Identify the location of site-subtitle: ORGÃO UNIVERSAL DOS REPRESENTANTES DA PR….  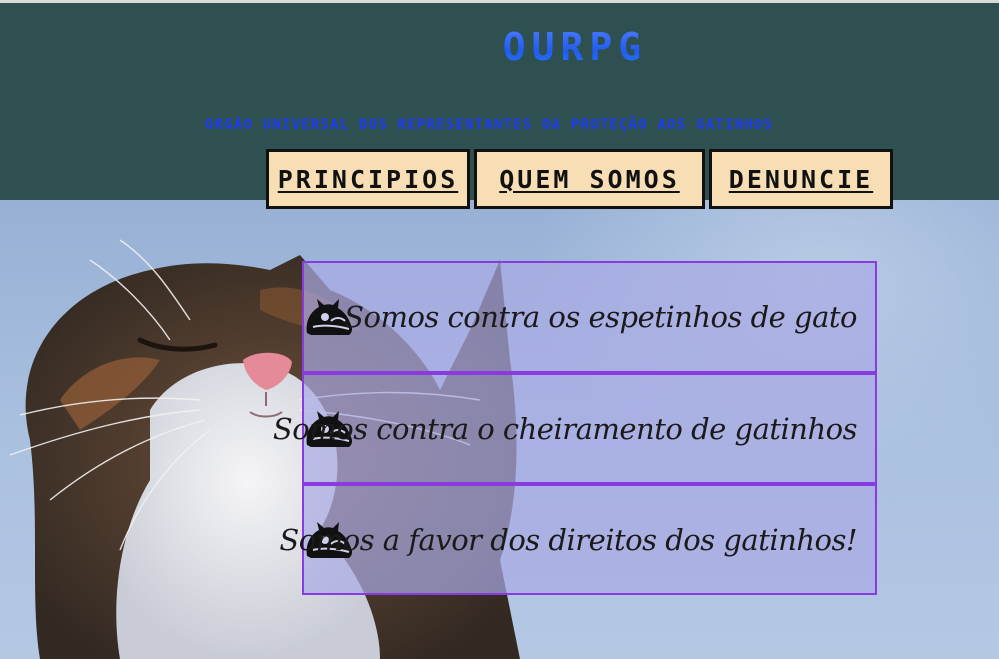
(489, 125).